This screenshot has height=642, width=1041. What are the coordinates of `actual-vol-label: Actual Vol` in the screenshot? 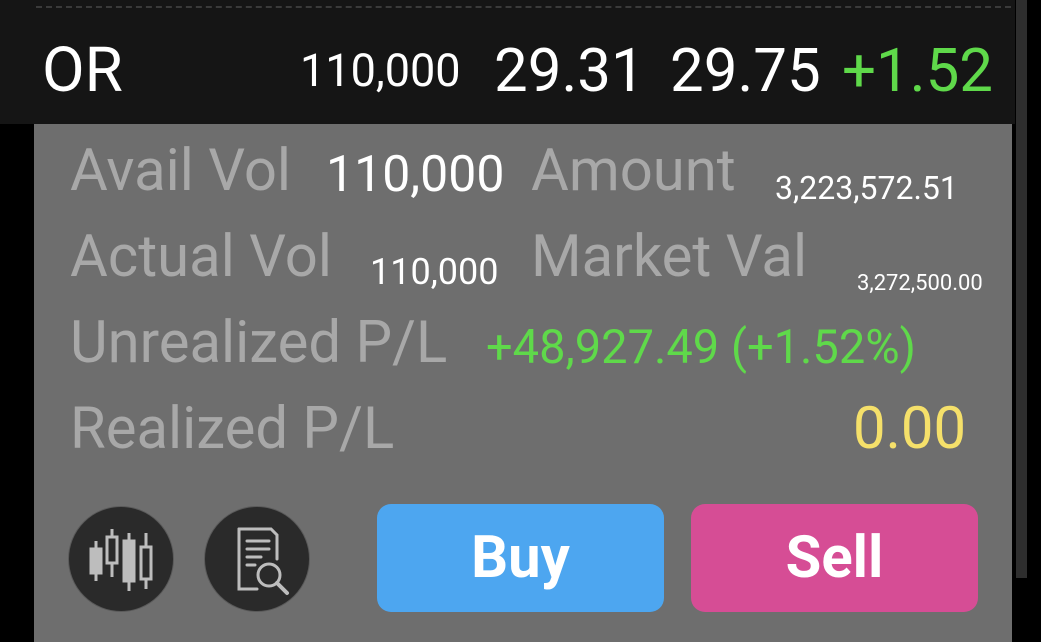 It's located at (201, 257).